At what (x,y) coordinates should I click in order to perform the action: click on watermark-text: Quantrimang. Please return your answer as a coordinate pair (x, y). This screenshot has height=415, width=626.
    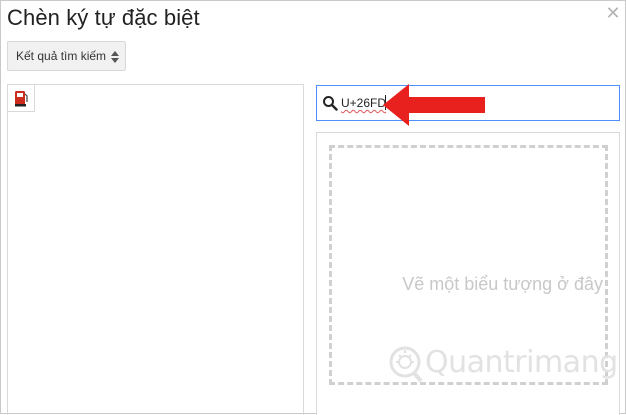
    Looking at the image, I should click on (521, 362).